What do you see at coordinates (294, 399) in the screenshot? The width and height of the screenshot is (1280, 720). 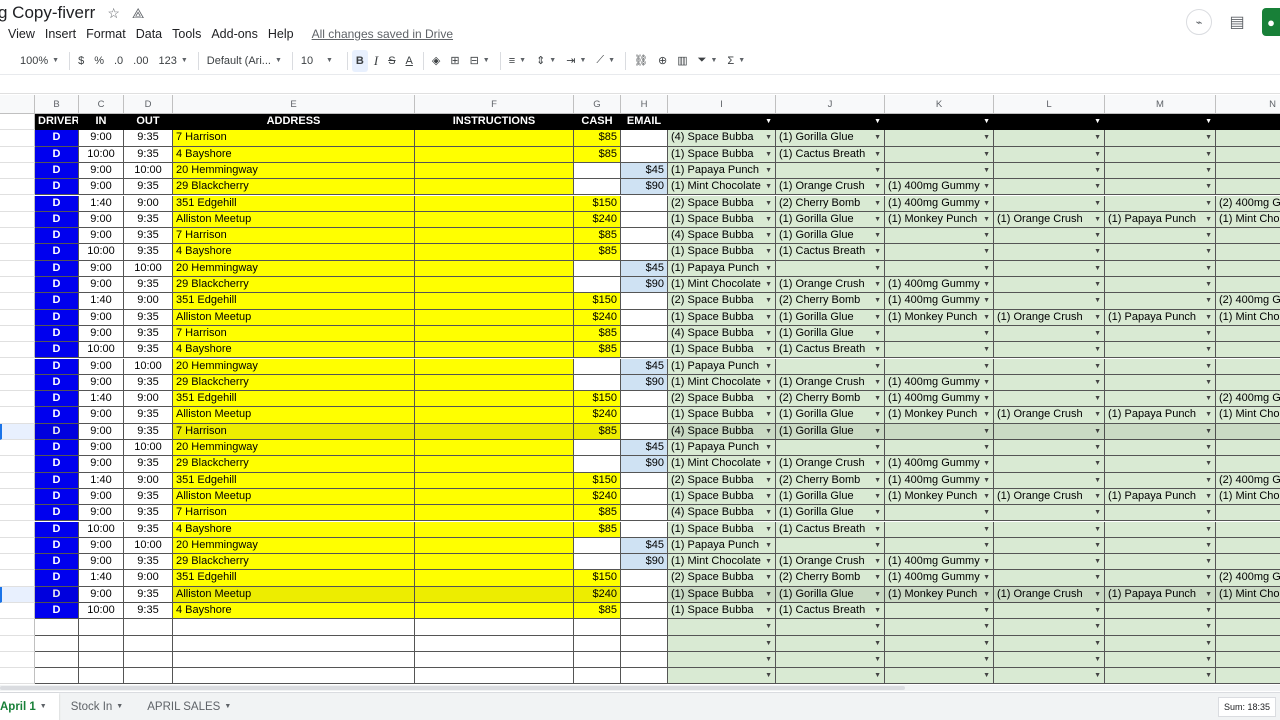 I see `address-cell: 351 Edgehill` at bounding box center [294, 399].